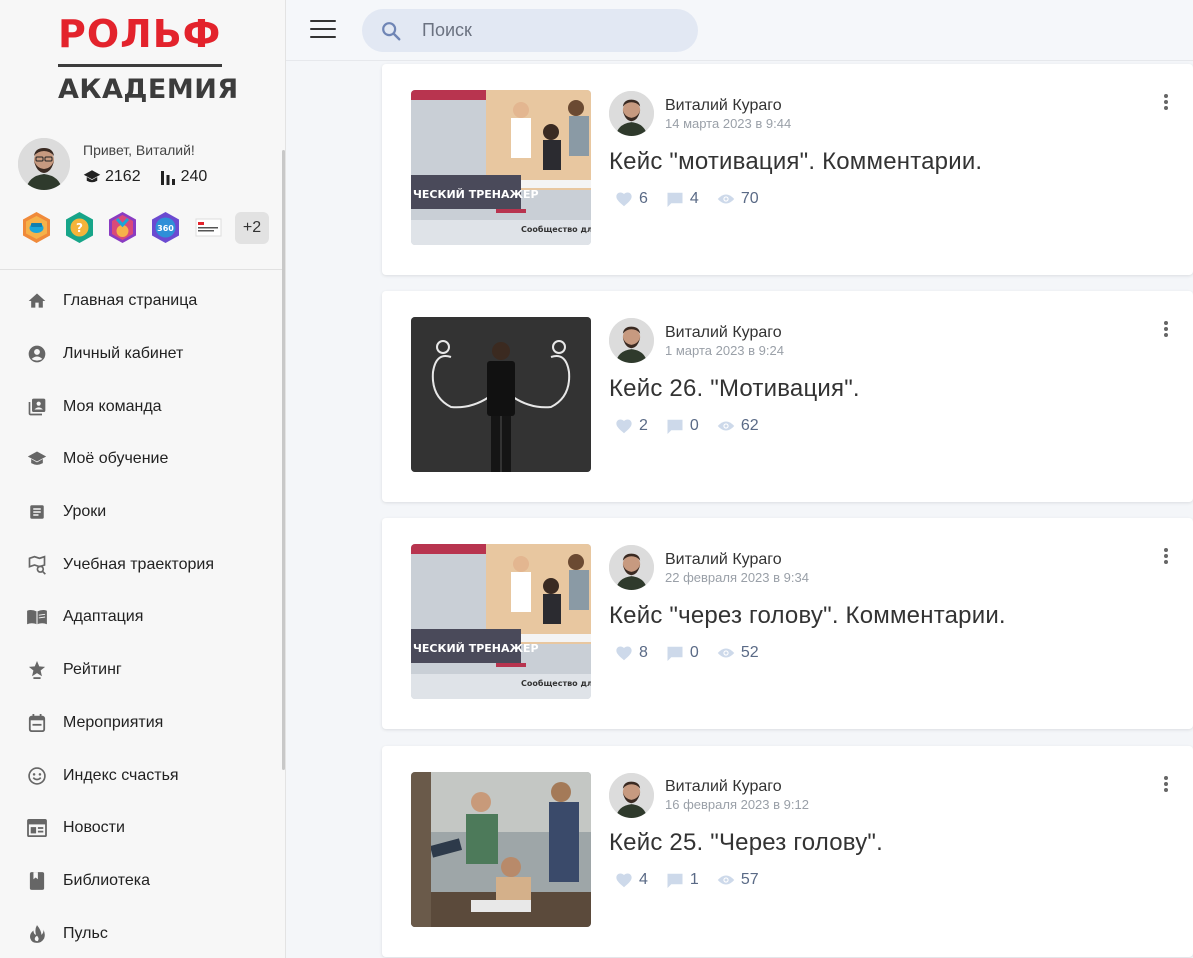 Image resolution: width=1193 pixels, height=958 pixels. What do you see at coordinates (749, 198) in the screenshot?
I see `views-count: 70` at bounding box center [749, 198].